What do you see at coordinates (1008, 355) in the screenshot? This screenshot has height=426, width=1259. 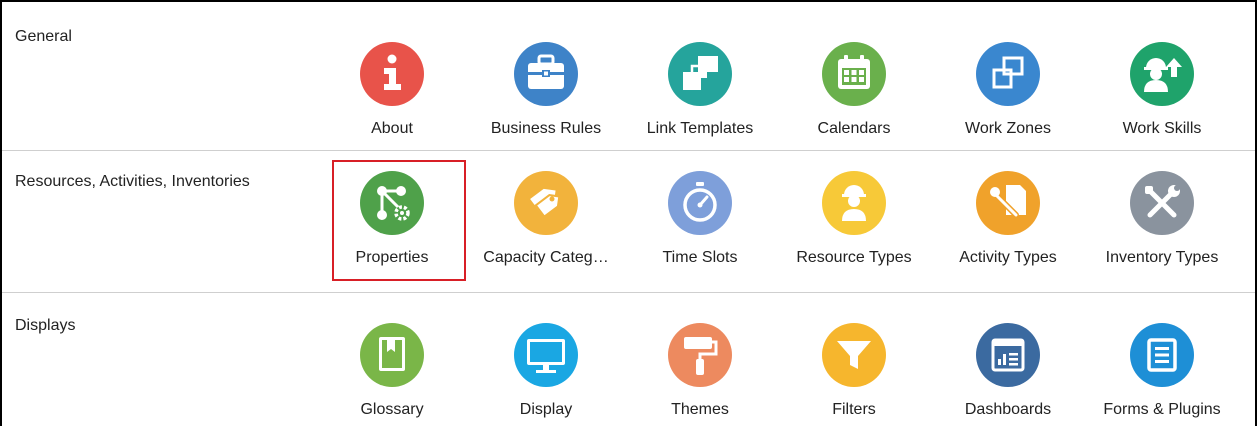 I see `dashboard-icon` at bounding box center [1008, 355].